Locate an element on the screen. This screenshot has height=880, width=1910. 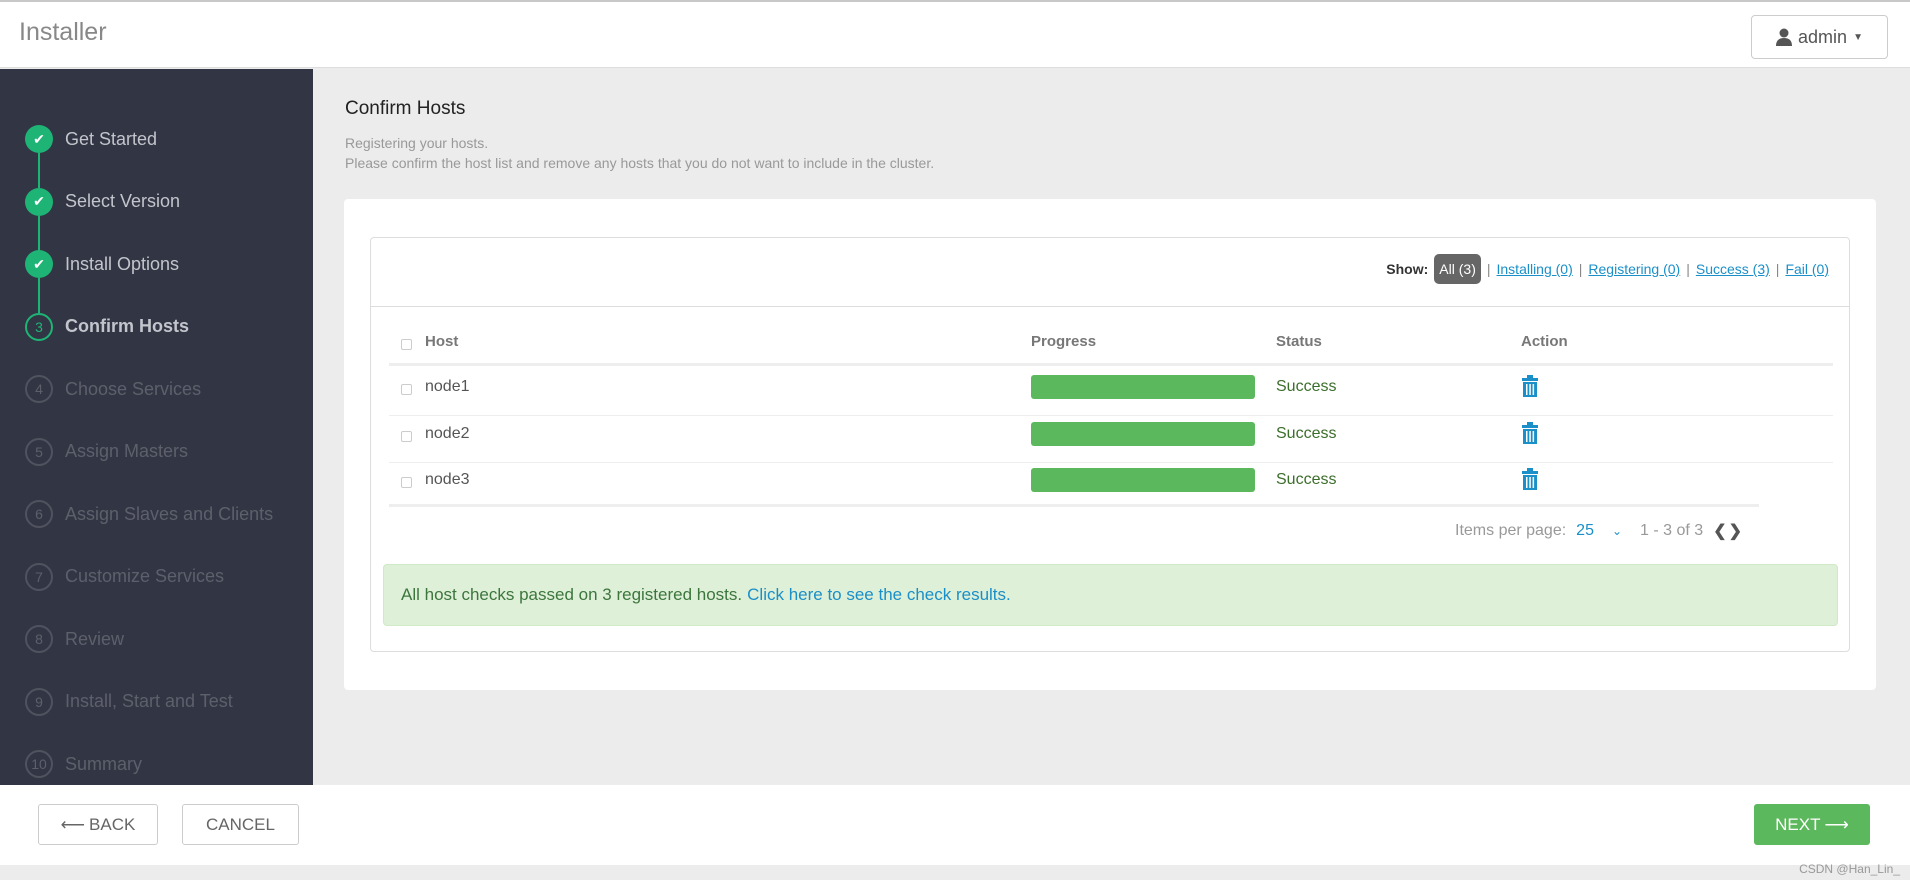
step-label: Assign Masters is located at coordinates (127, 451).